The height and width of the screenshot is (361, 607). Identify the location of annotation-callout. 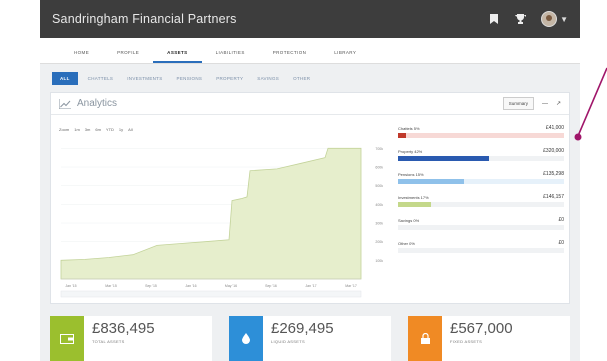
(590, 104).